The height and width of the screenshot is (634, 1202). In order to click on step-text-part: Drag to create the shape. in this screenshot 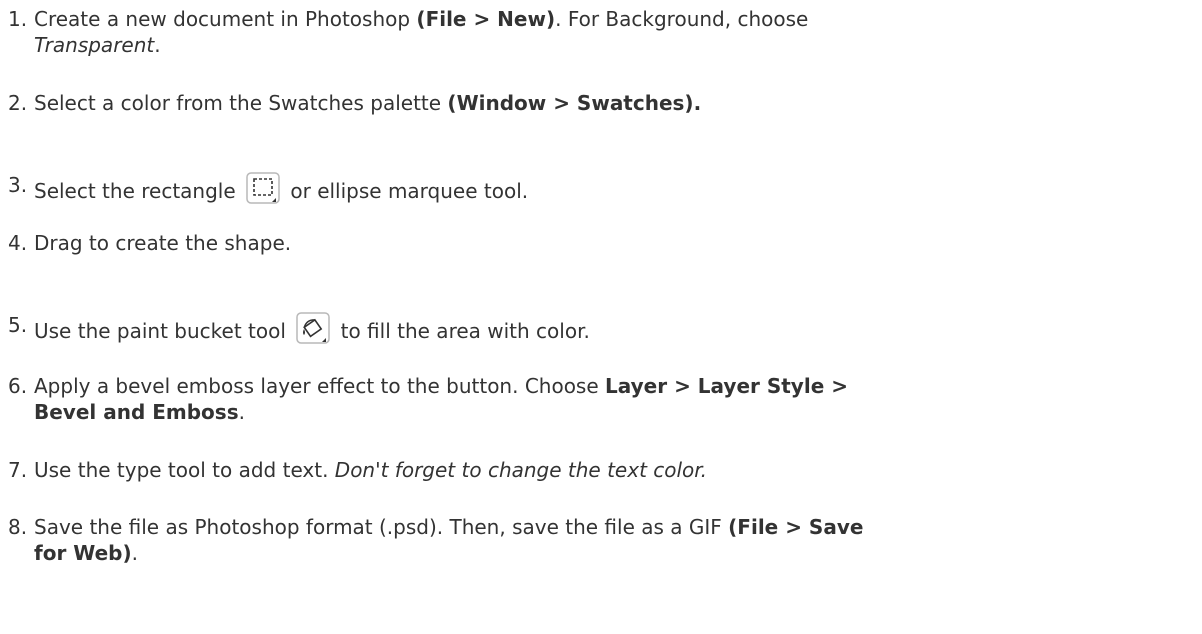, I will do `click(163, 243)`.